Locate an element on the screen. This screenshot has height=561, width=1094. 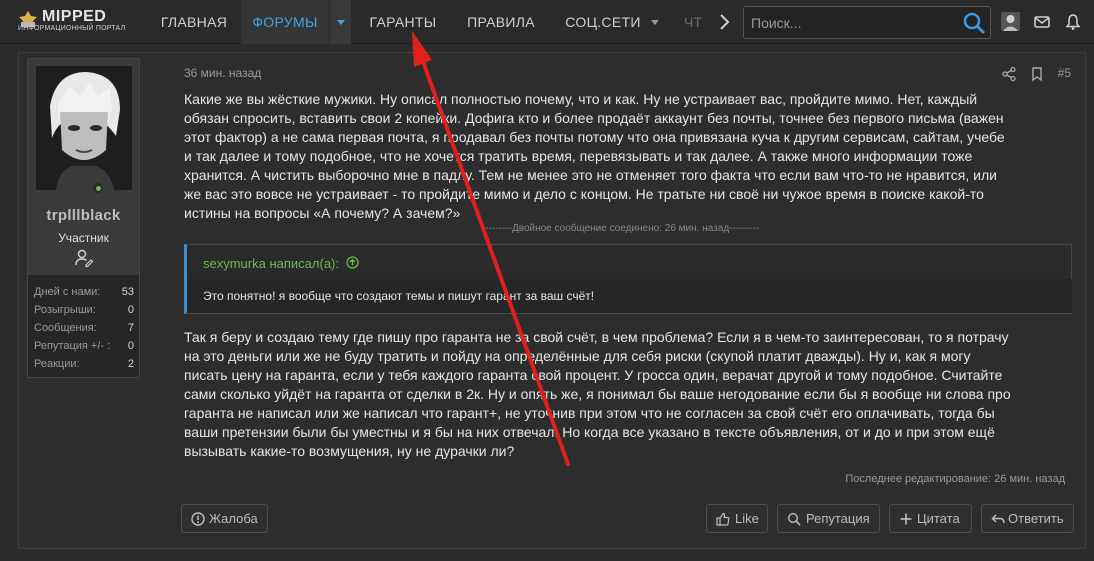
site-logo: MIPPED ИНФОРМАЦИОННЫЙ ПОРТАЛ is located at coordinates (72, 21).